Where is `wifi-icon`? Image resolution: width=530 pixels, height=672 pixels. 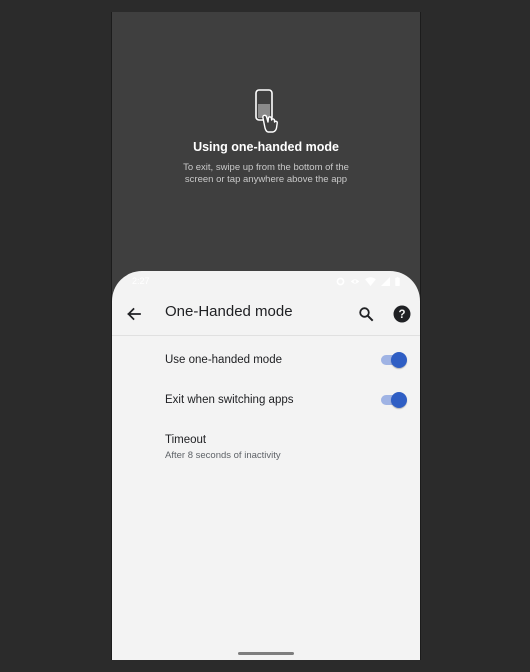 wifi-icon is located at coordinates (370, 281).